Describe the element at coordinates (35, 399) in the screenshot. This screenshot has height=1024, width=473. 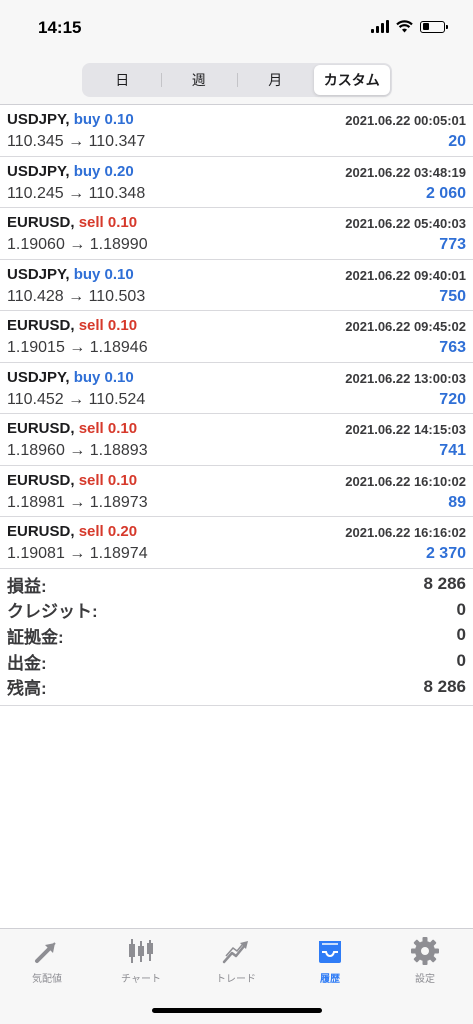
I see `deal-open-price: 110.452` at that location.